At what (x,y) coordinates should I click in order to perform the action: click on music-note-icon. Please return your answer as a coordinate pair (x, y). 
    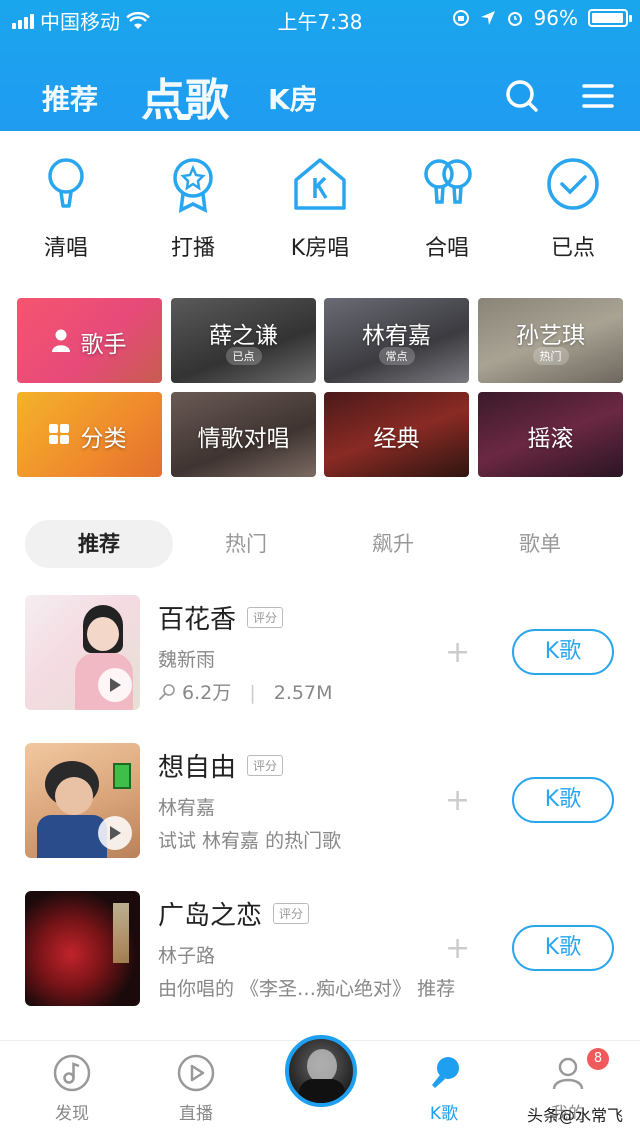
    Looking at the image, I should click on (72, 1073).